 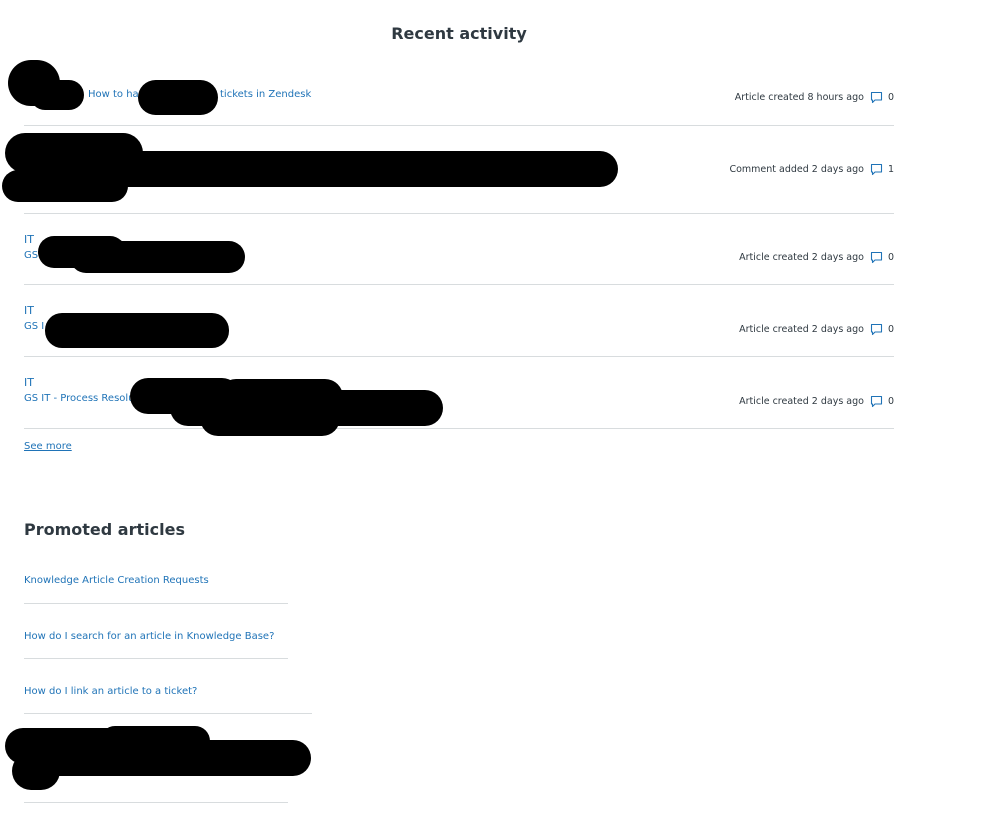 I want to click on activity-item-title: GS IT - Process Resolut, so click(x=81, y=398).